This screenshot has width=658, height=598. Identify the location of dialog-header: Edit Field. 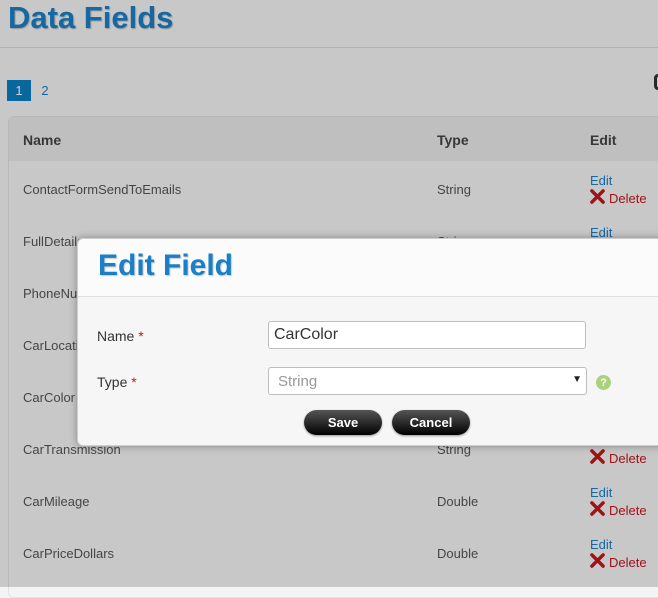
(368, 268).